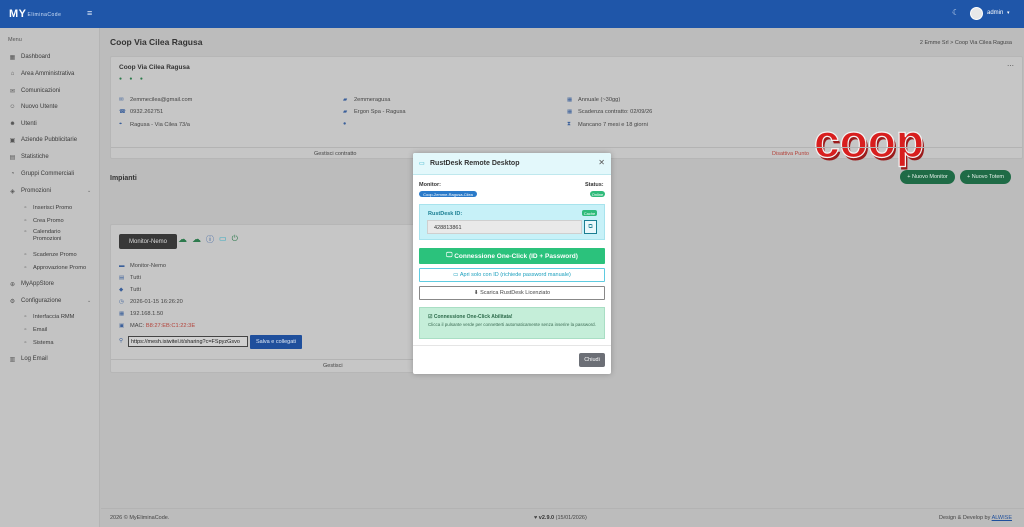 This screenshot has height=527, width=1024. I want to click on cloud-download-icon: ☁, so click(196, 239).